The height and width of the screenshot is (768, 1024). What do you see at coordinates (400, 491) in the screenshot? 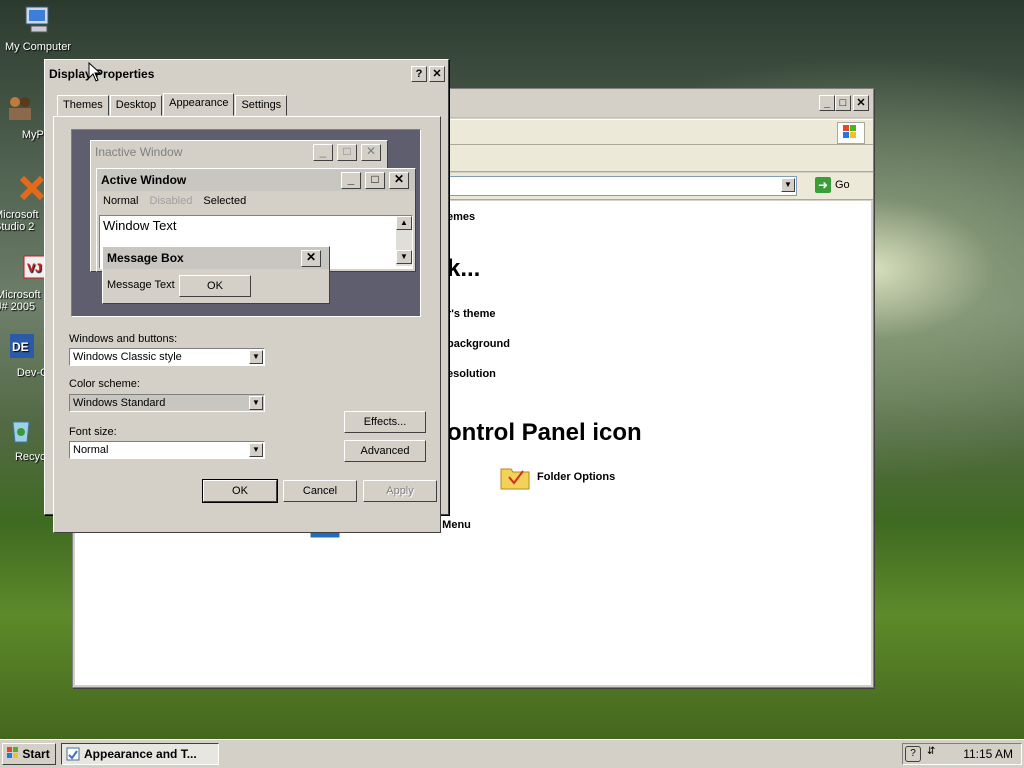
I see `apply-button: Apply` at bounding box center [400, 491].